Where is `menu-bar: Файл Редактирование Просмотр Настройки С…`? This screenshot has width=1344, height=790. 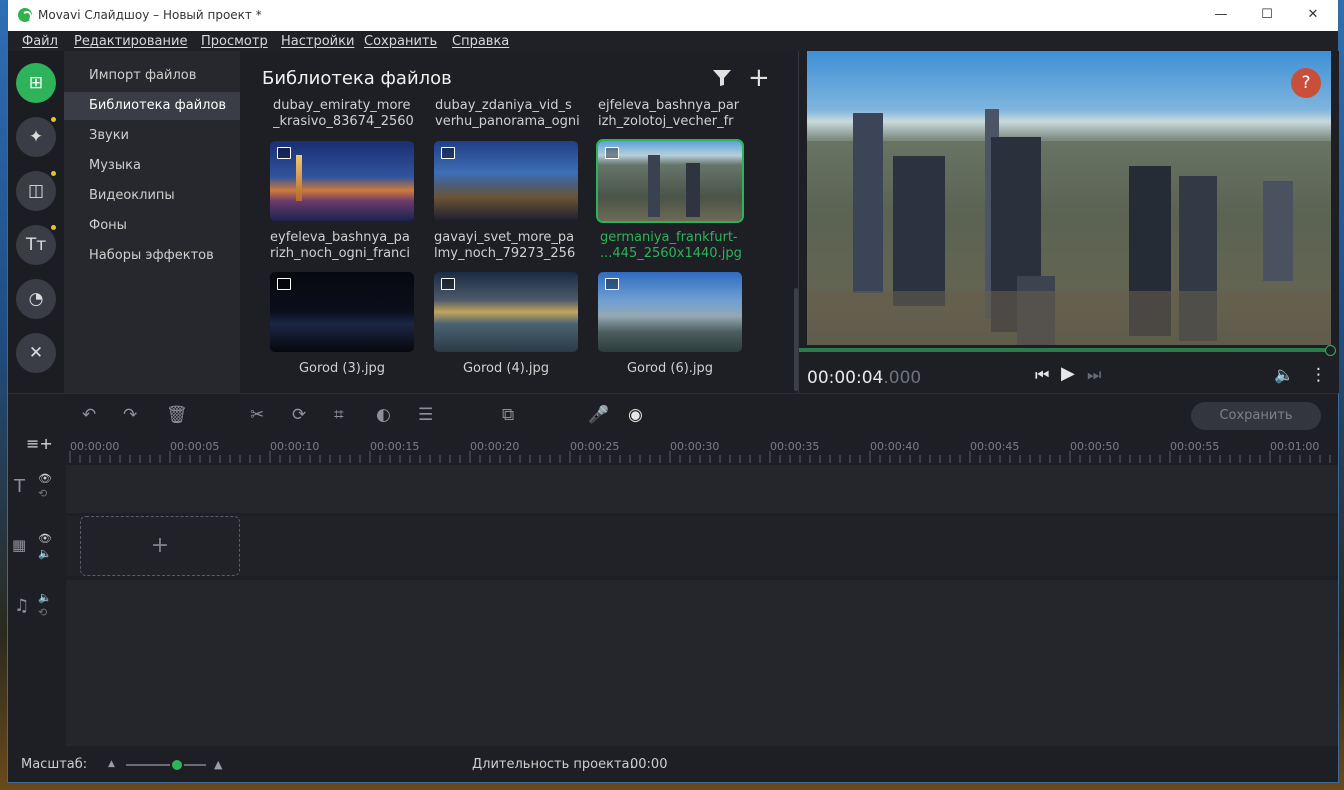
menu-bar: Файл Редактирование Просмотр Настройки С… is located at coordinates (673, 41).